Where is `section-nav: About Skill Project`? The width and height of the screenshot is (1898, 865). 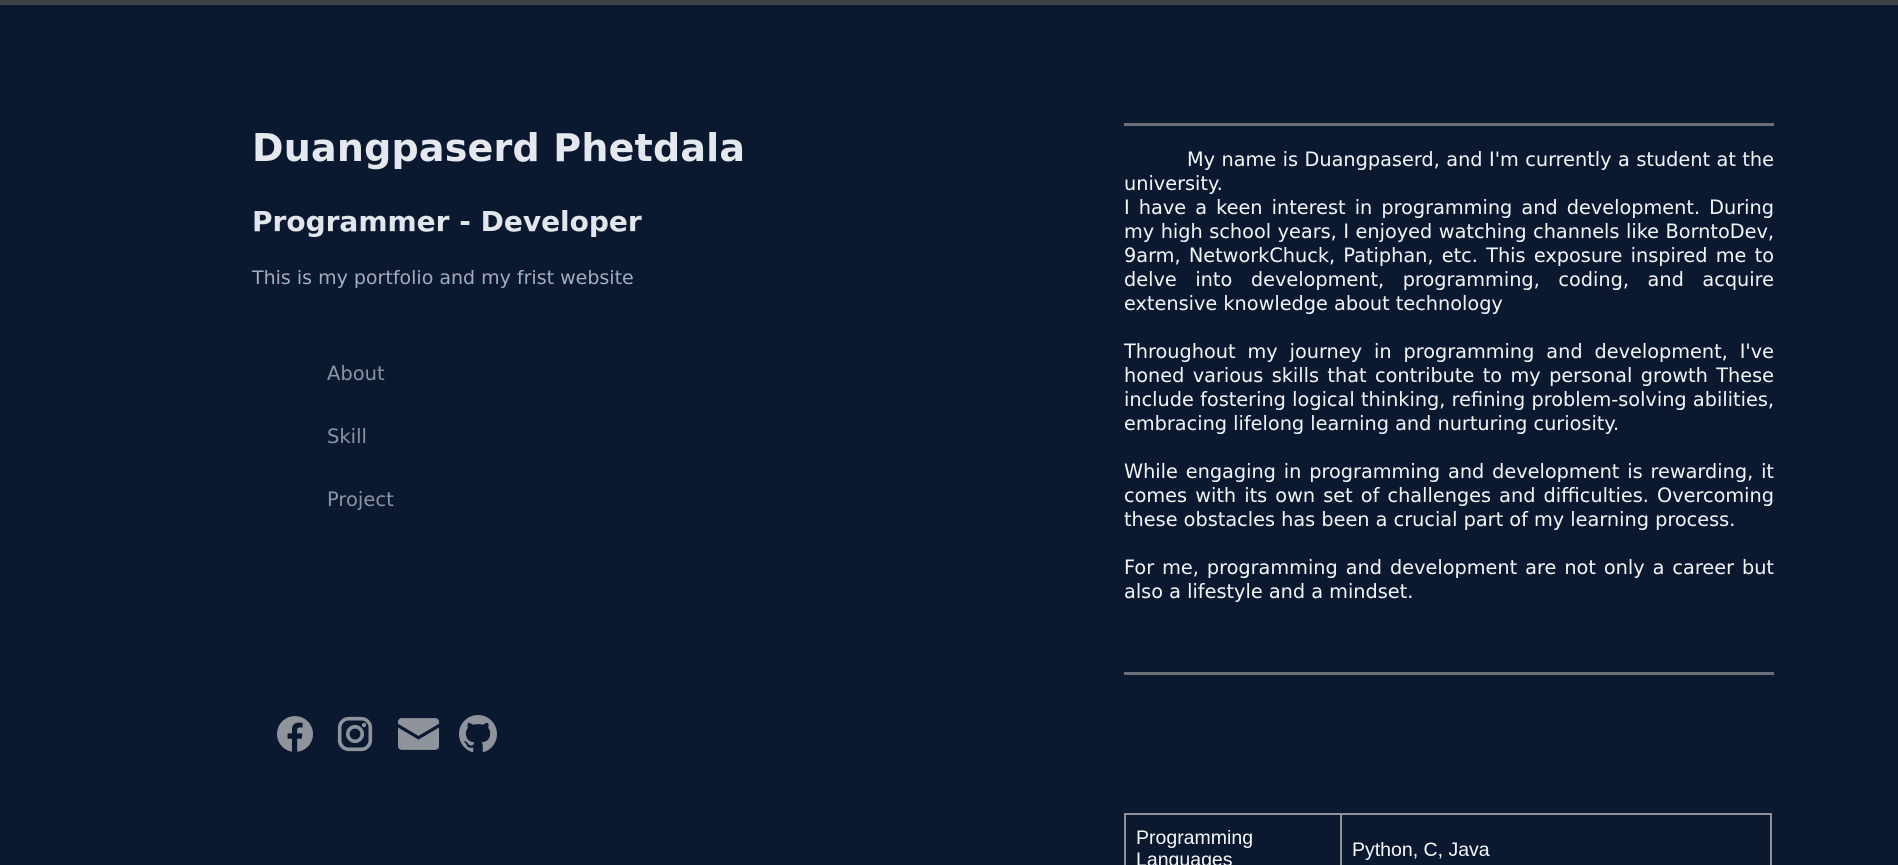 section-nav: About Skill Project is located at coordinates (360, 456).